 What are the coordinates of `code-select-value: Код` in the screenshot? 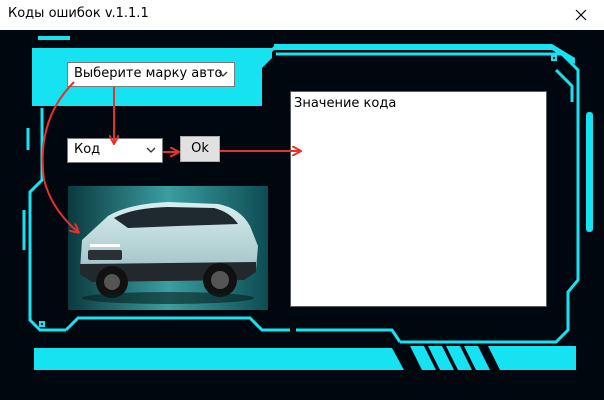 It's located at (87, 149).